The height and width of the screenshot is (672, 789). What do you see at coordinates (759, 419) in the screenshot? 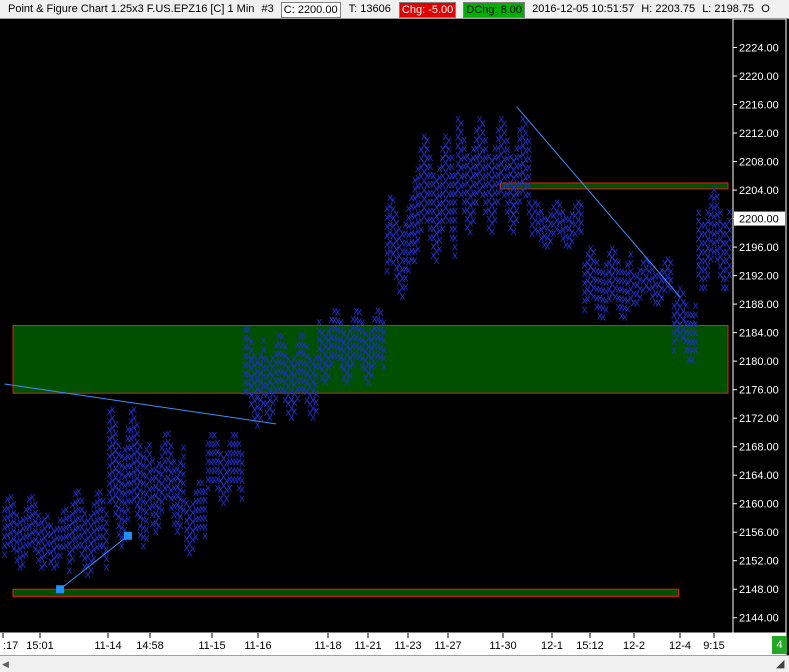
I see `price-tick-label: 2172.00` at bounding box center [759, 419].